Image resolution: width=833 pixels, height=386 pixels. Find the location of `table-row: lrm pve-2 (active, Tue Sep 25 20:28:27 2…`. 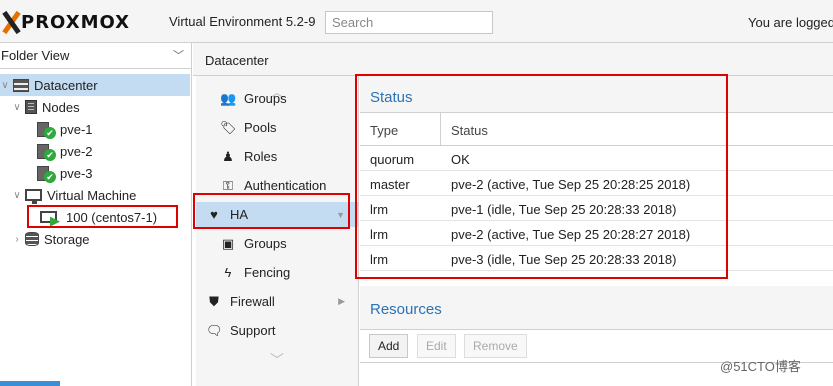

table-row: lrm pve-2 (active, Tue Sep 25 20:28:27 2… is located at coordinates (596, 233).